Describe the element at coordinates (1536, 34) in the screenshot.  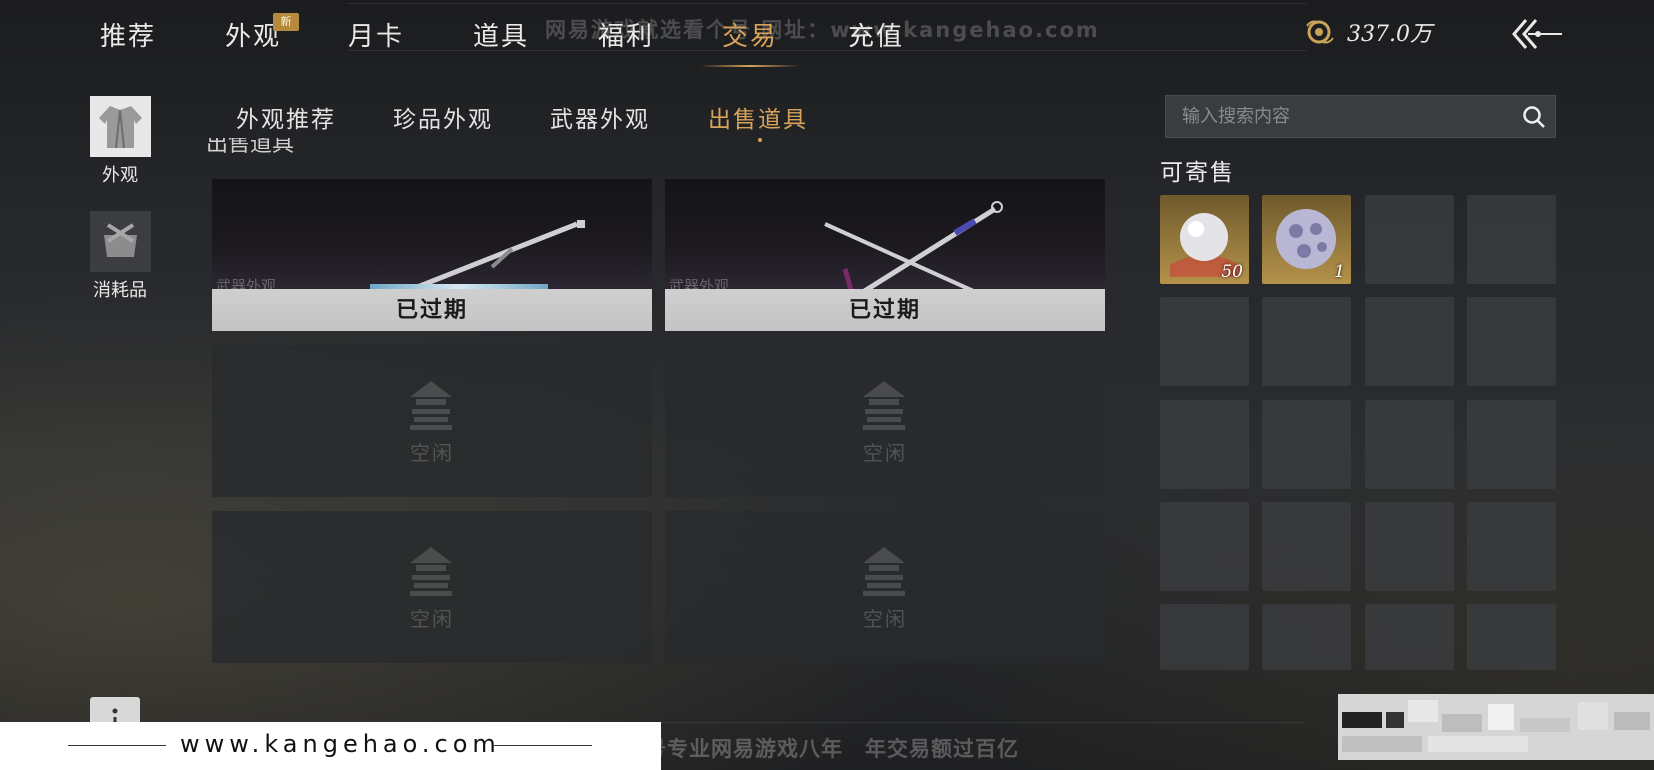
I see `back-arrow-icon` at that location.